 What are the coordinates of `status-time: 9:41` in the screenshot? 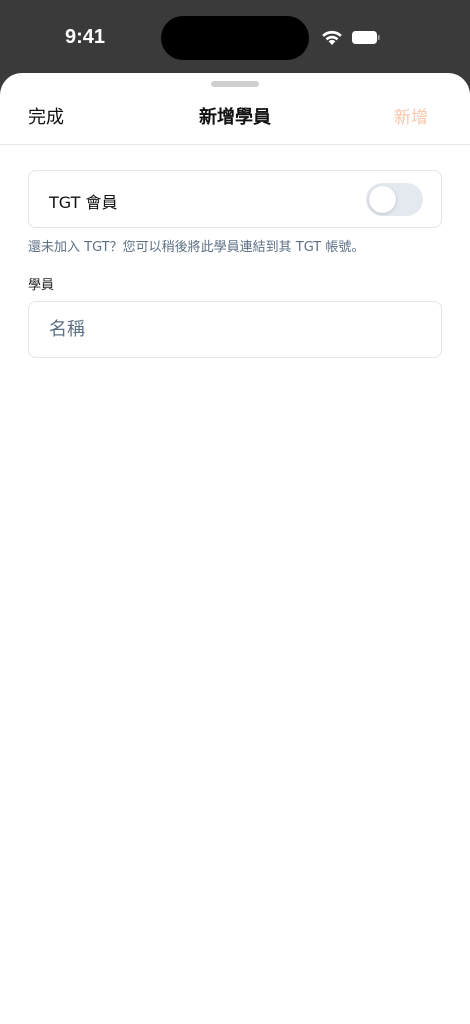 It's located at (85, 37).